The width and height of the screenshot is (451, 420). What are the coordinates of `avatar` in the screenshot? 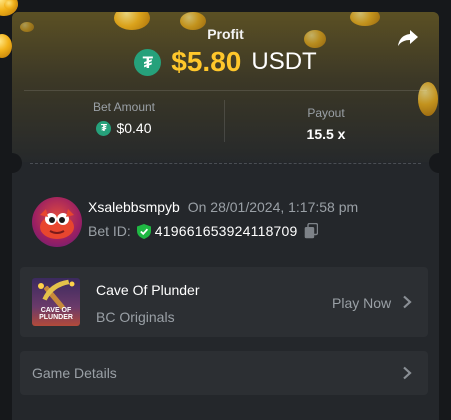 It's located at (57, 222).